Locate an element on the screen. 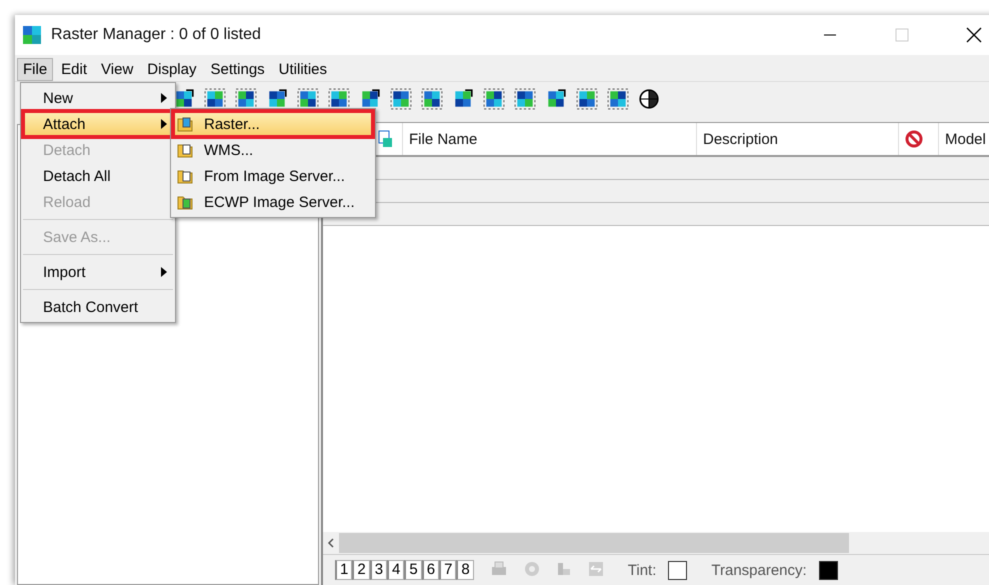  menu-item: New is located at coordinates (98, 98).